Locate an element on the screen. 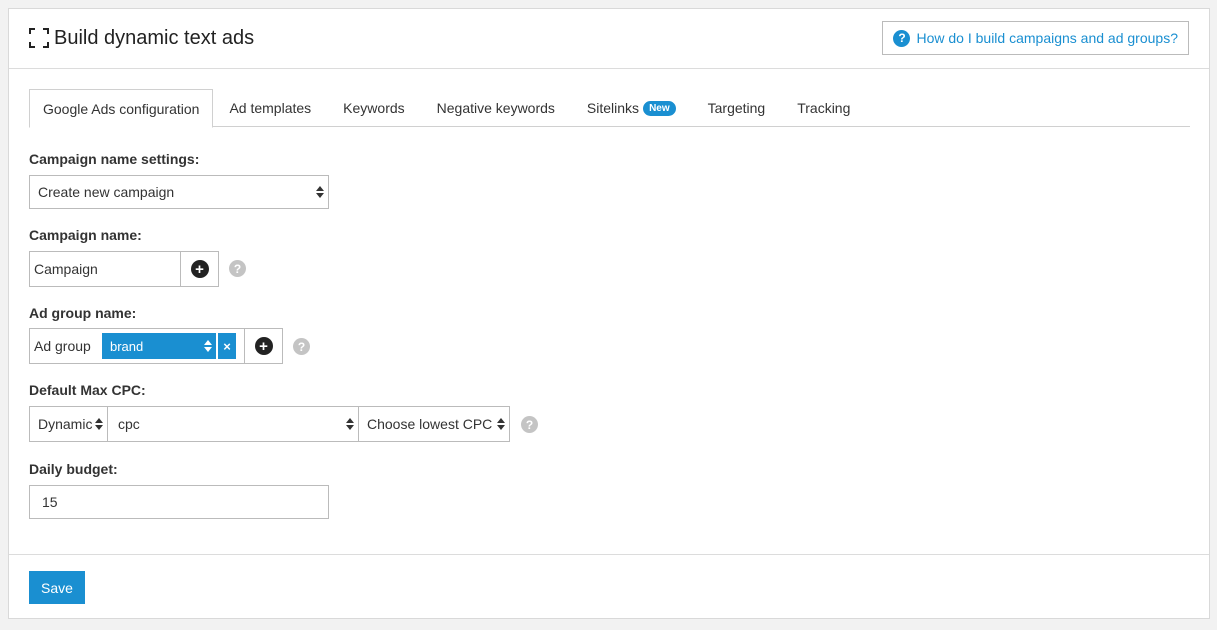 This screenshot has height=630, width=1217. campaign-add-button: + is located at coordinates (199, 269).